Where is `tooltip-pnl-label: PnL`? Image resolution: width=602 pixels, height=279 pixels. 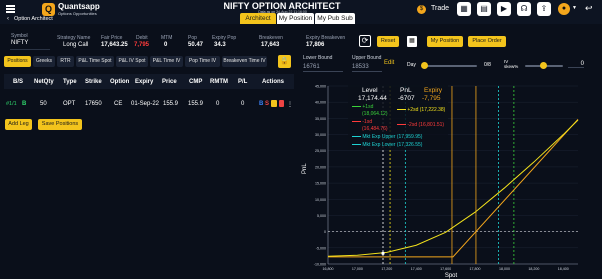
tooltip-pnl-label: PnL is located at coordinates (406, 90).